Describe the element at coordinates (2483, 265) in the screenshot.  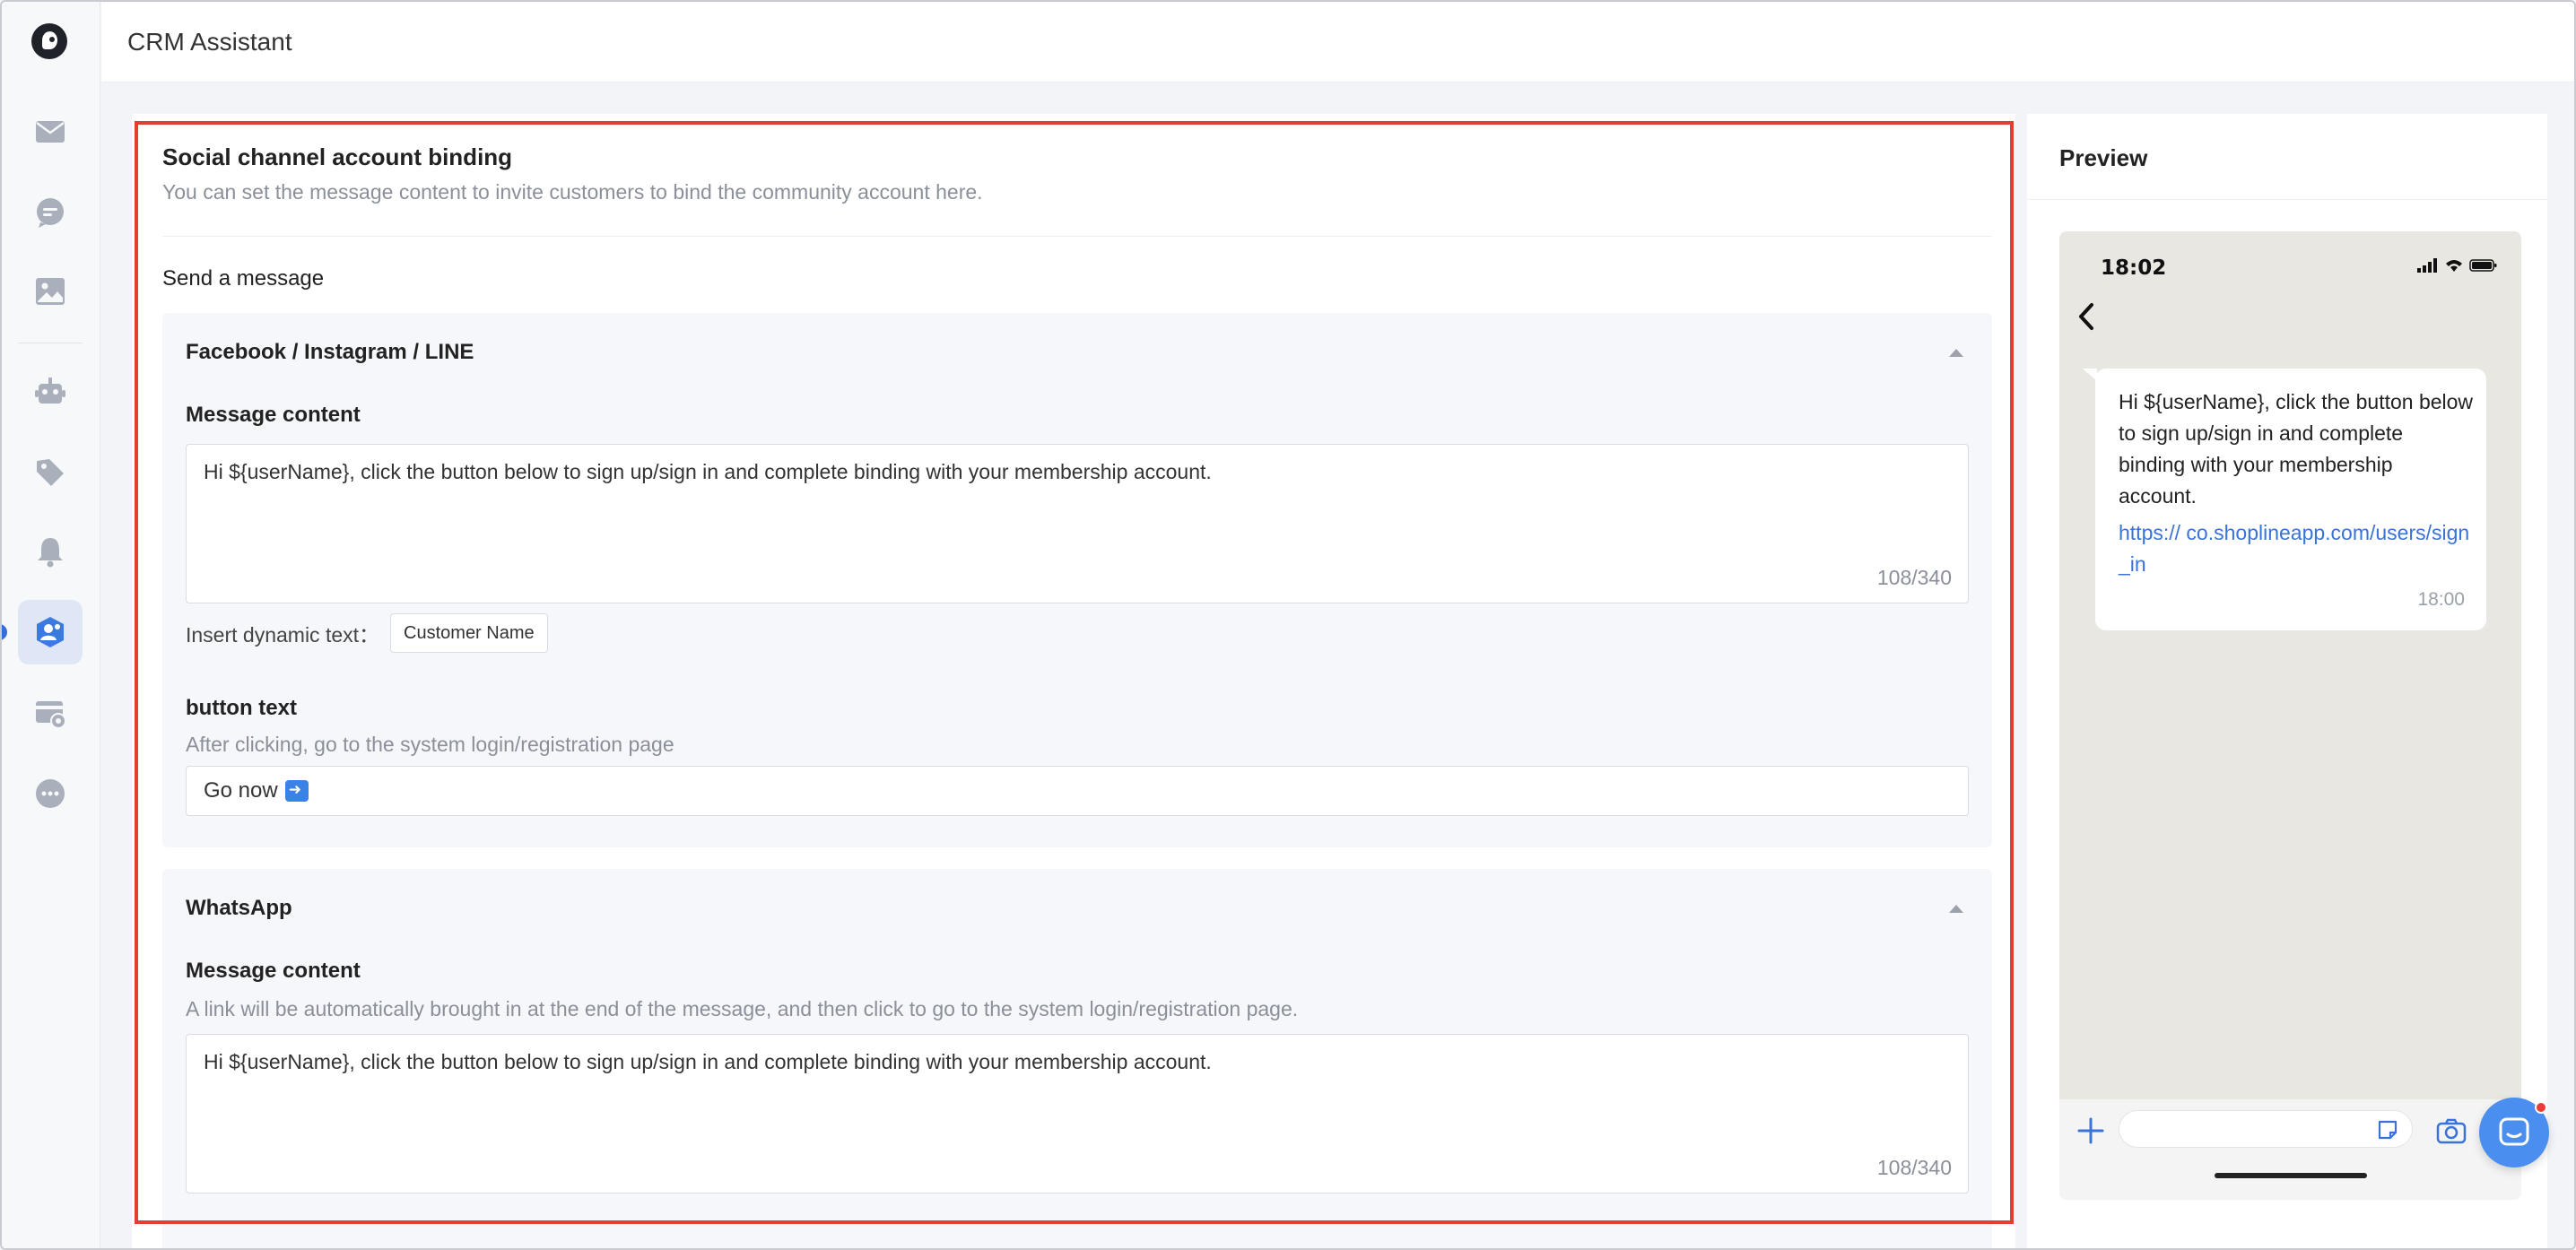
I see `battery-icon` at that location.